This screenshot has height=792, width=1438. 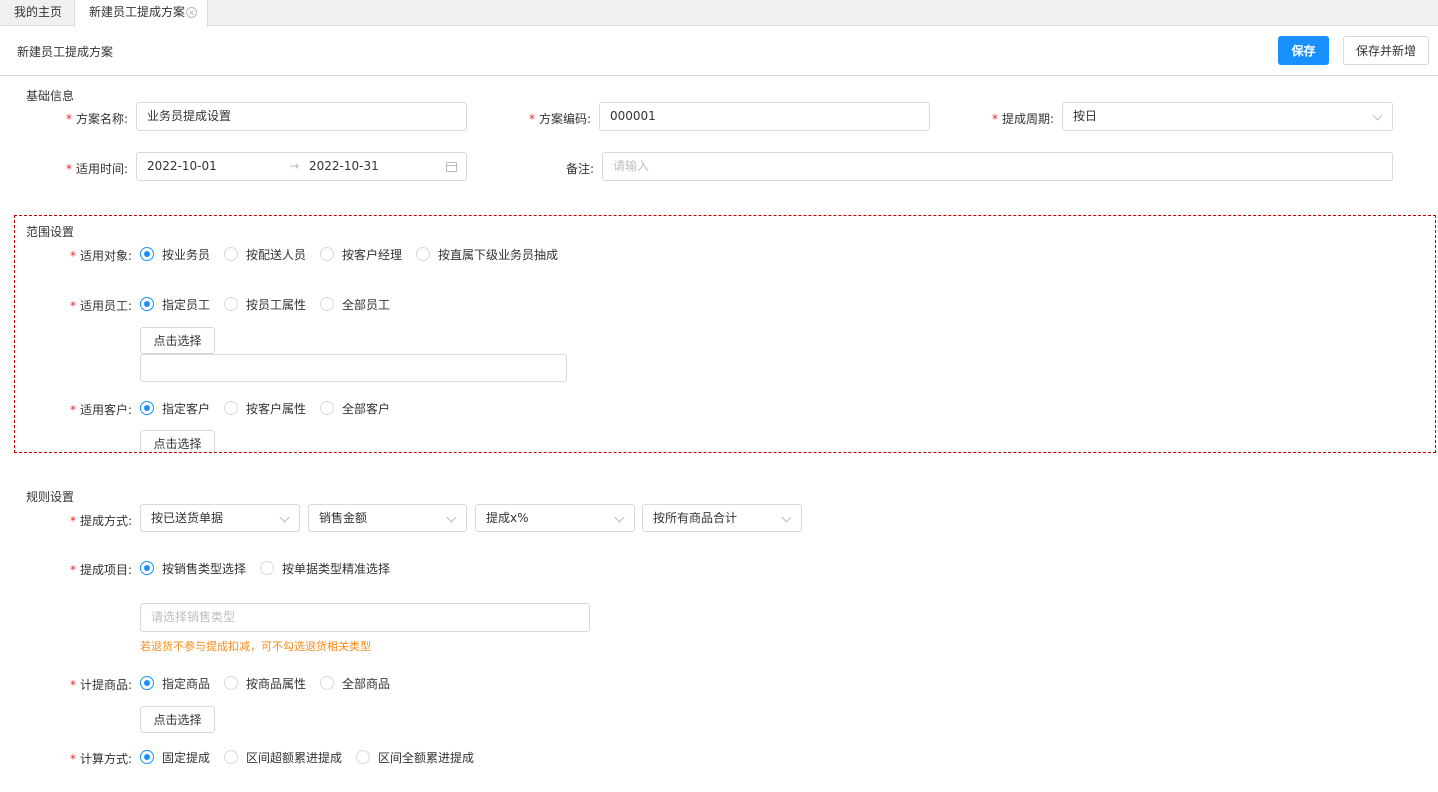 I want to click on page-title: 新建员工提成方案, so click(x=65, y=52).